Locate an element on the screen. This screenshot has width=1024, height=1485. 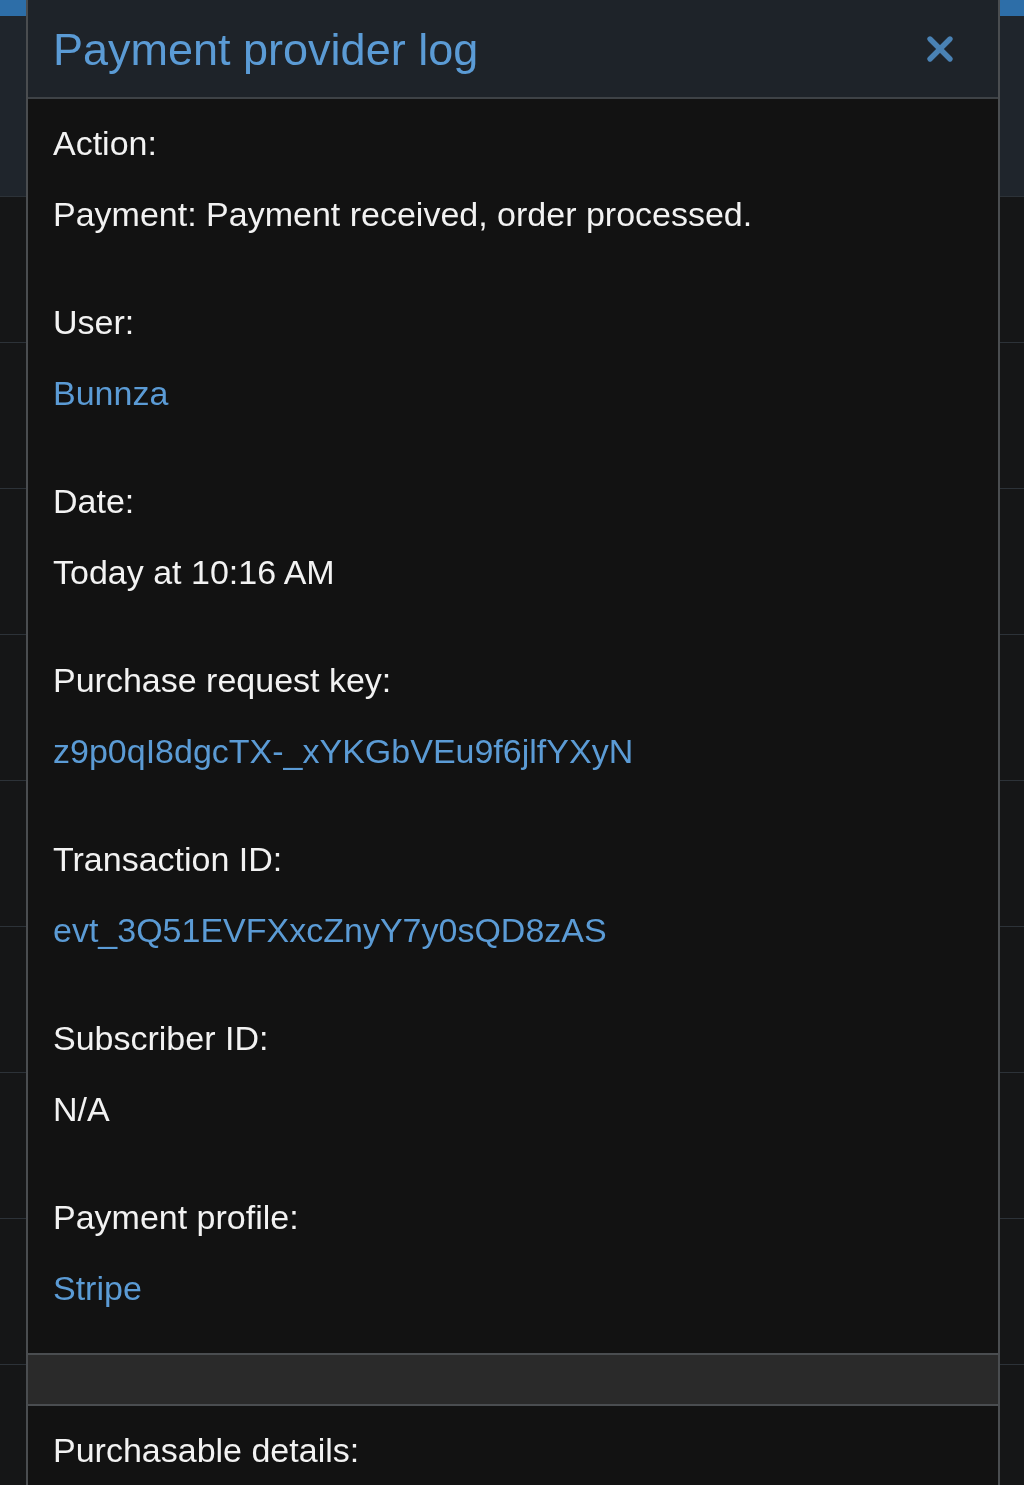
field-value: Payment: Payment received, order processed. is located at coordinates (403, 214).